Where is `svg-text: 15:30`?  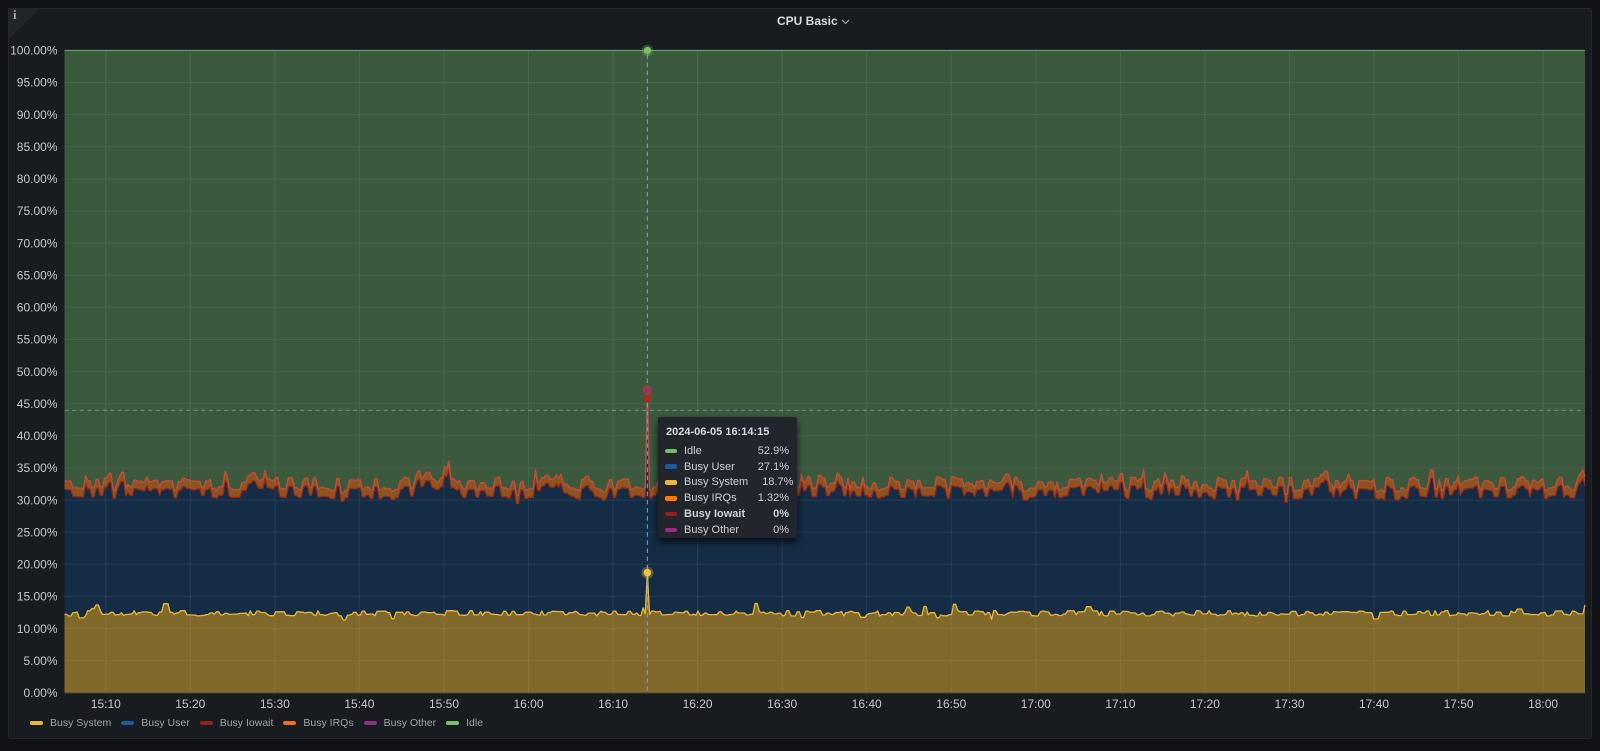 svg-text: 15:30 is located at coordinates (275, 704).